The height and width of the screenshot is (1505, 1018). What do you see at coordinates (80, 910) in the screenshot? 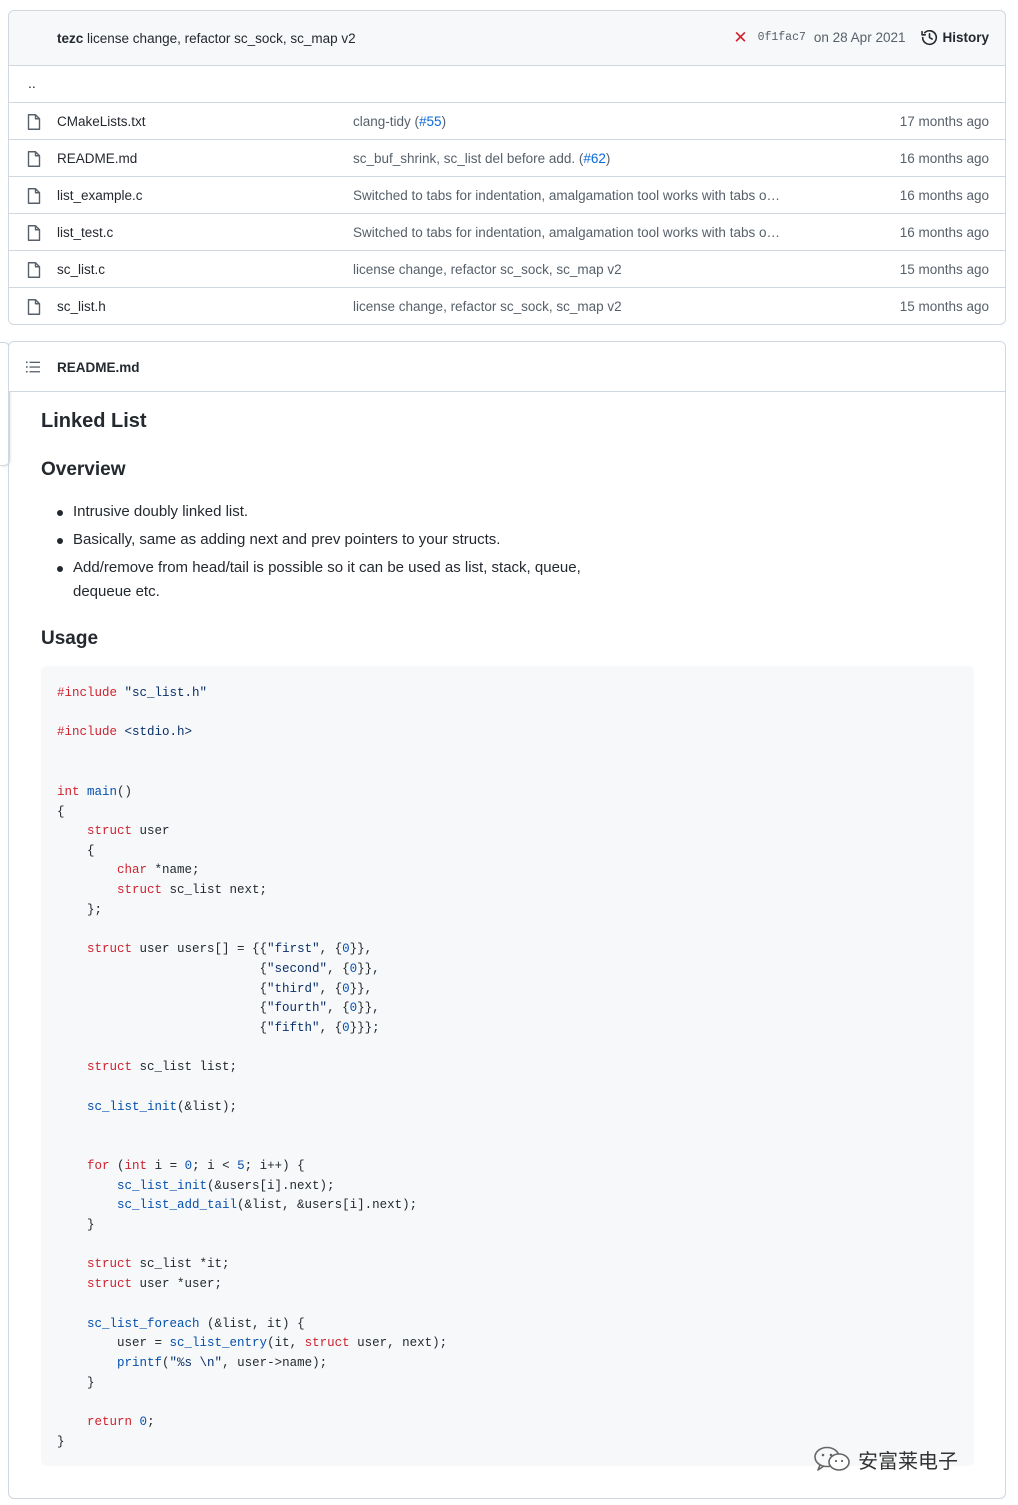
I see `code-line: };` at bounding box center [80, 910].